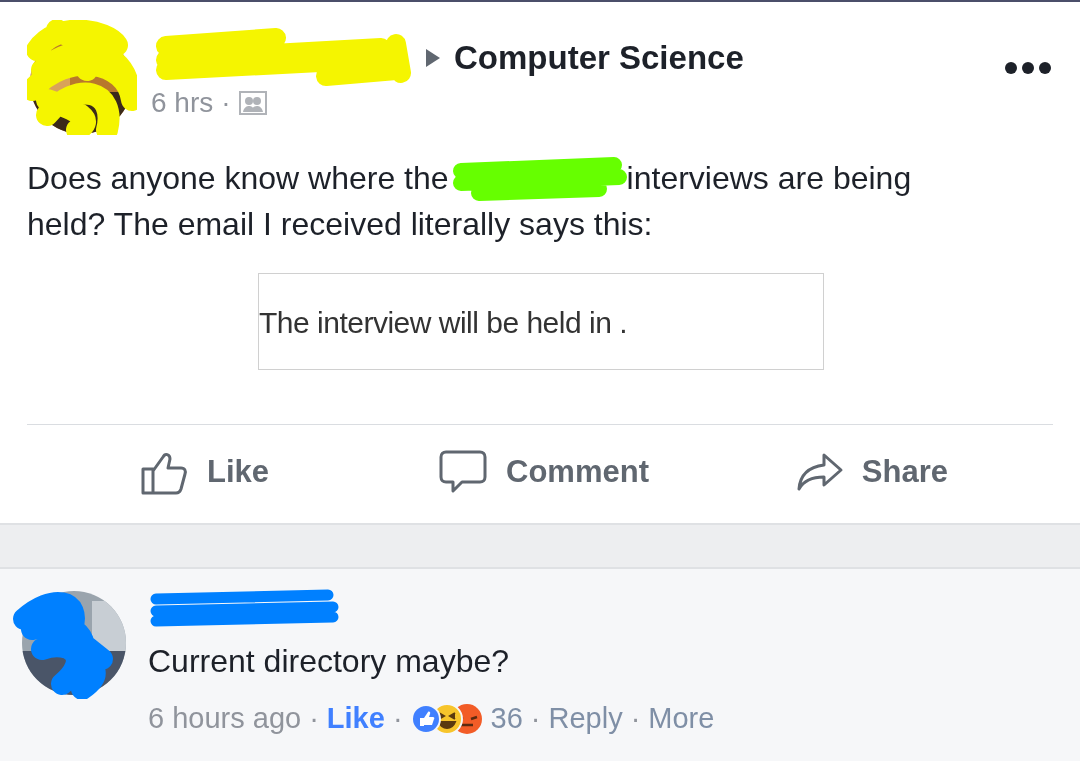 The width and height of the screenshot is (1080, 761). I want to click on speech-bubble-icon, so click(463, 472).